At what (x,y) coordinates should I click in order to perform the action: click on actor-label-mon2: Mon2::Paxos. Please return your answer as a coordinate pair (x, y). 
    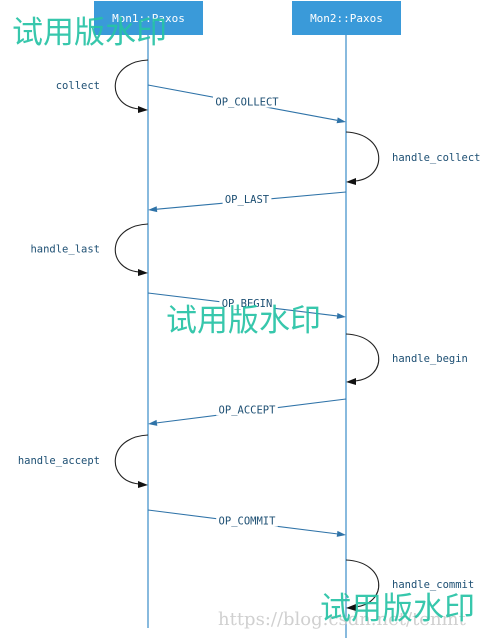
    Looking at the image, I should click on (346, 18).